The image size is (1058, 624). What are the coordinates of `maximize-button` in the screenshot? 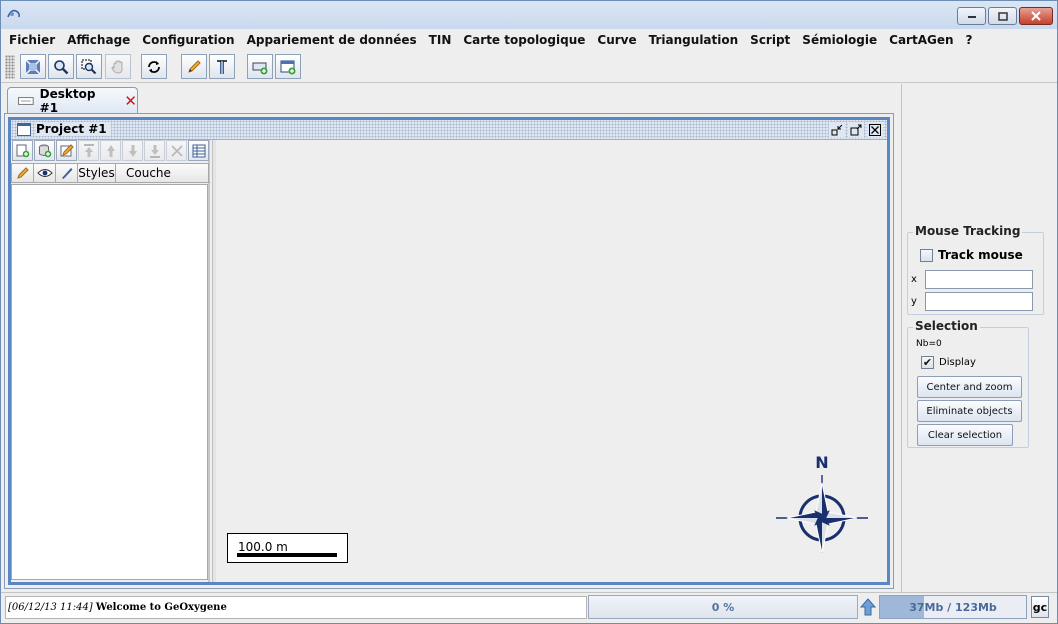 It's located at (1002, 16).